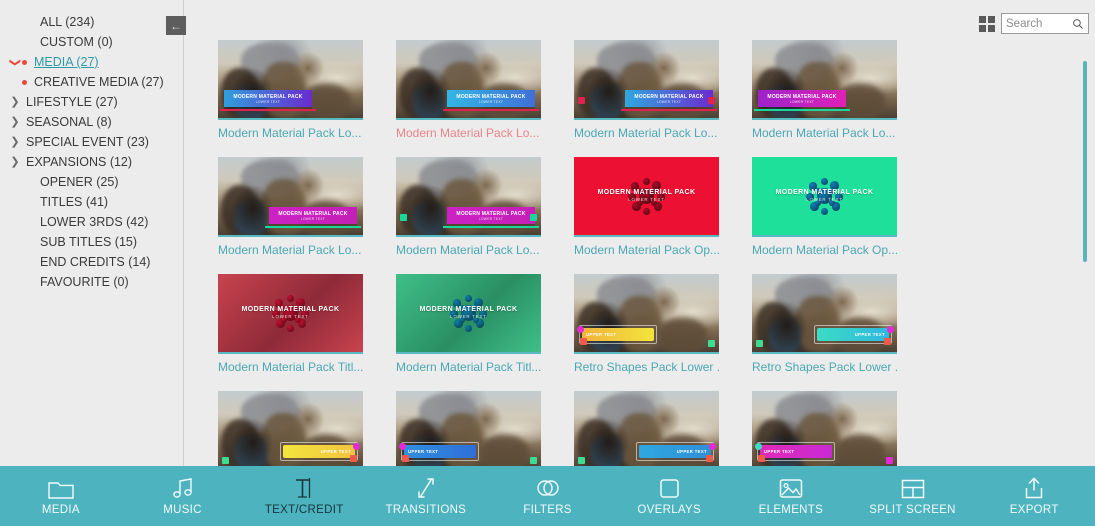  What do you see at coordinates (290, 309) in the screenshot?
I see `card-title: MODERN MATERIAL PACK` at bounding box center [290, 309].